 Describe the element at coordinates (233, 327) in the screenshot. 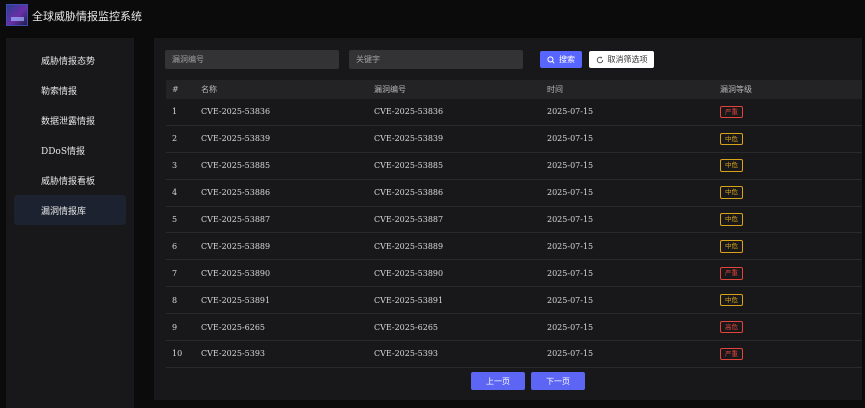

I see `cell-name: CVE-2025-6265` at that location.